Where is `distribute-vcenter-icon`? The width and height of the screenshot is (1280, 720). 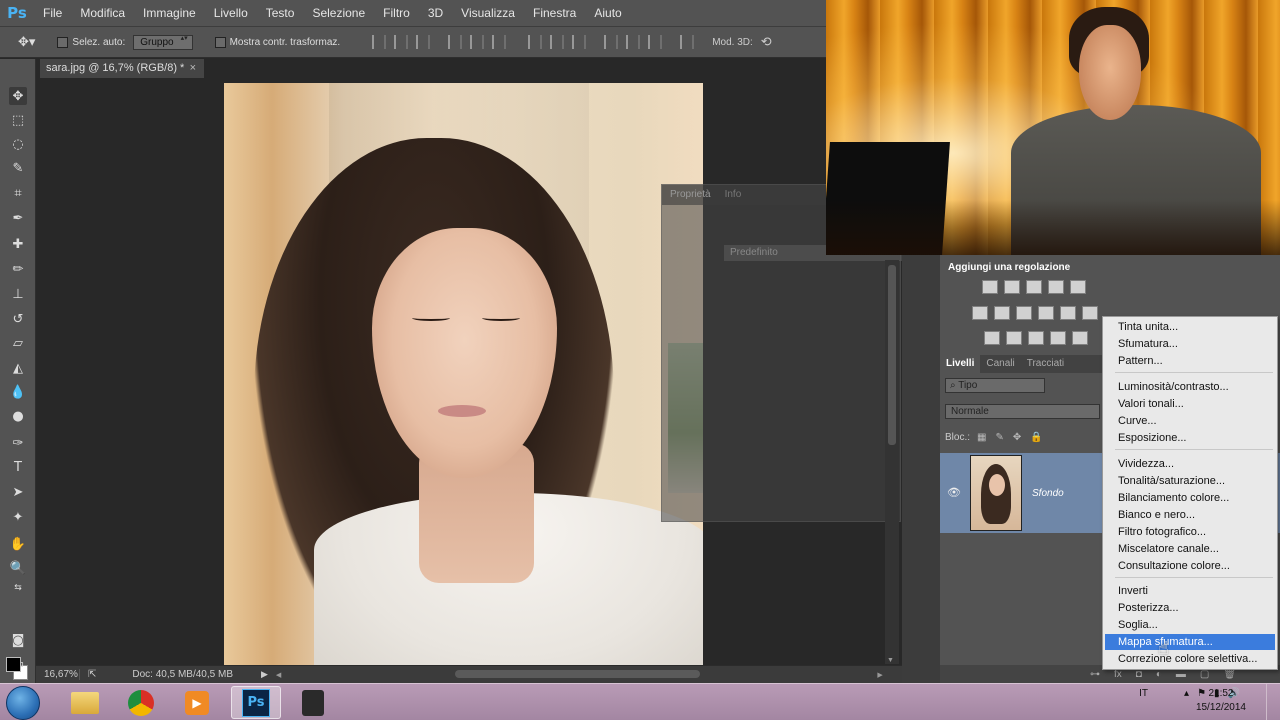
distribute-vcenter-icon is located at coordinates (557, 42).